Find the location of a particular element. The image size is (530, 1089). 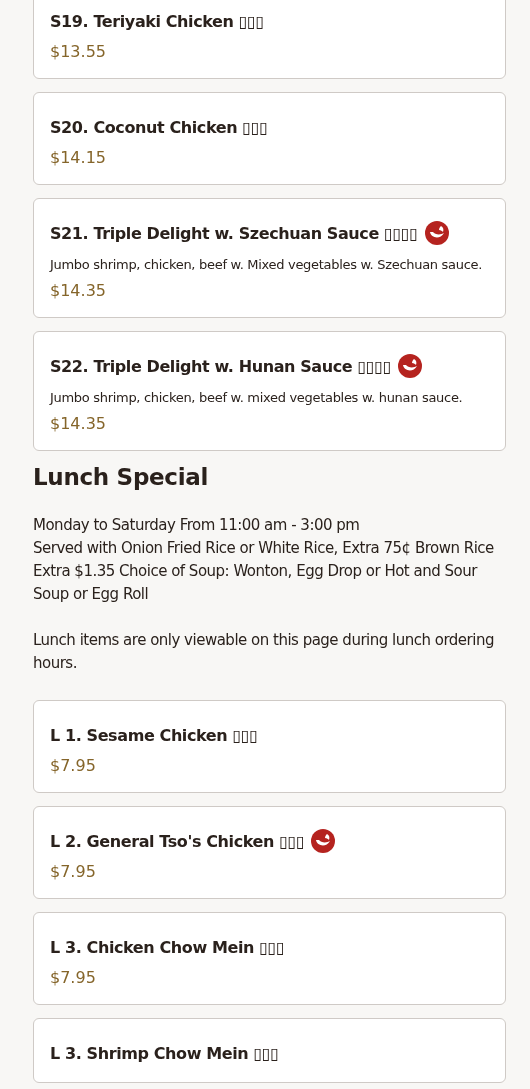

info-text: Extra $1.35 Choice of Soup: Wonton, Egg Drop or Hot and Sour Soup or Egg Roll is located at coordinates (256, 583).